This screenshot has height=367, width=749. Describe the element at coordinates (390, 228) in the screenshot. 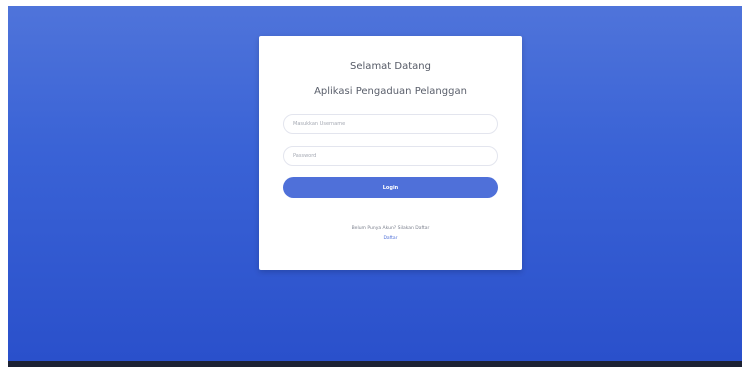

I see `register-prompt: Belum Punya Akun? Silakan Daftar` at that location.